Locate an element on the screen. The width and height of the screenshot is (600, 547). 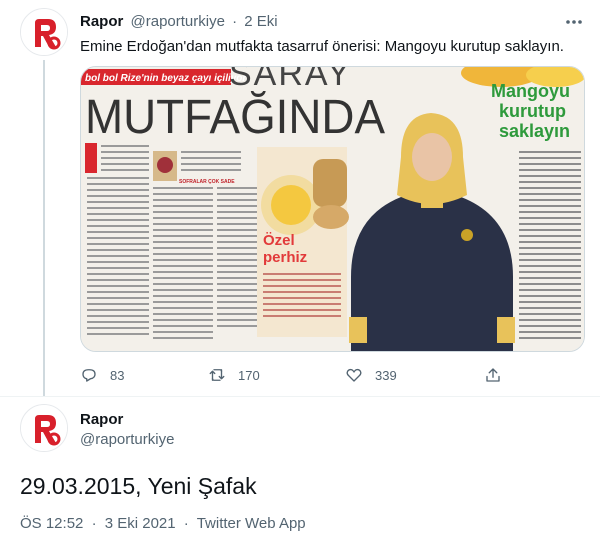
tweet-time: 2 Eki is located at coordinates (260, 21).